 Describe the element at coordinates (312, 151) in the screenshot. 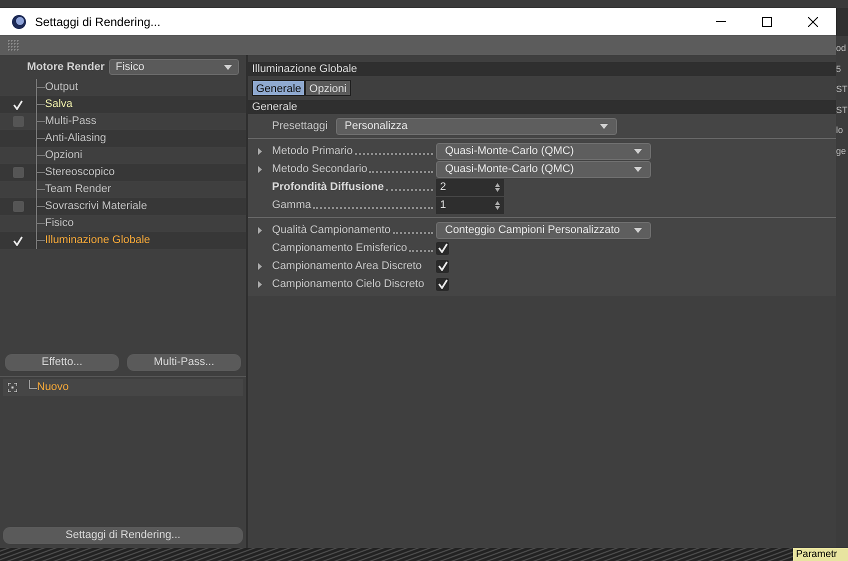

I see `param-label: Metodo Primario` at that location.